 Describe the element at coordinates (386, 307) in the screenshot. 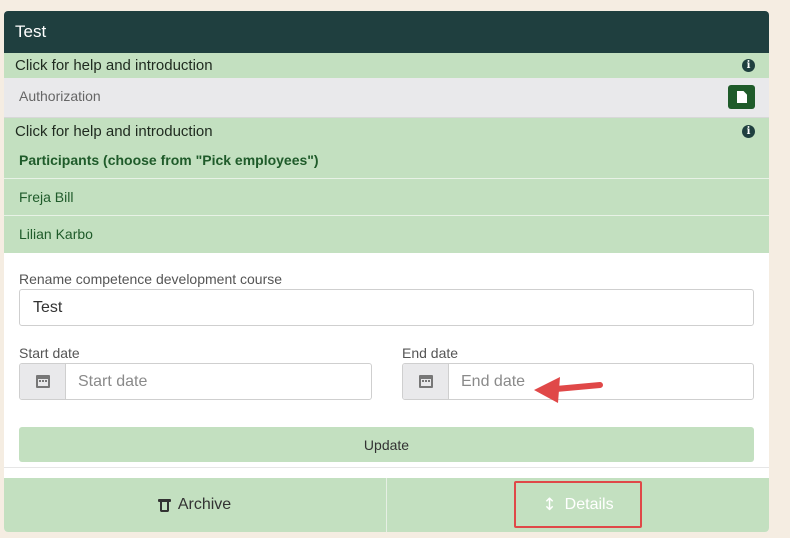

I see `rename-input` at that location.